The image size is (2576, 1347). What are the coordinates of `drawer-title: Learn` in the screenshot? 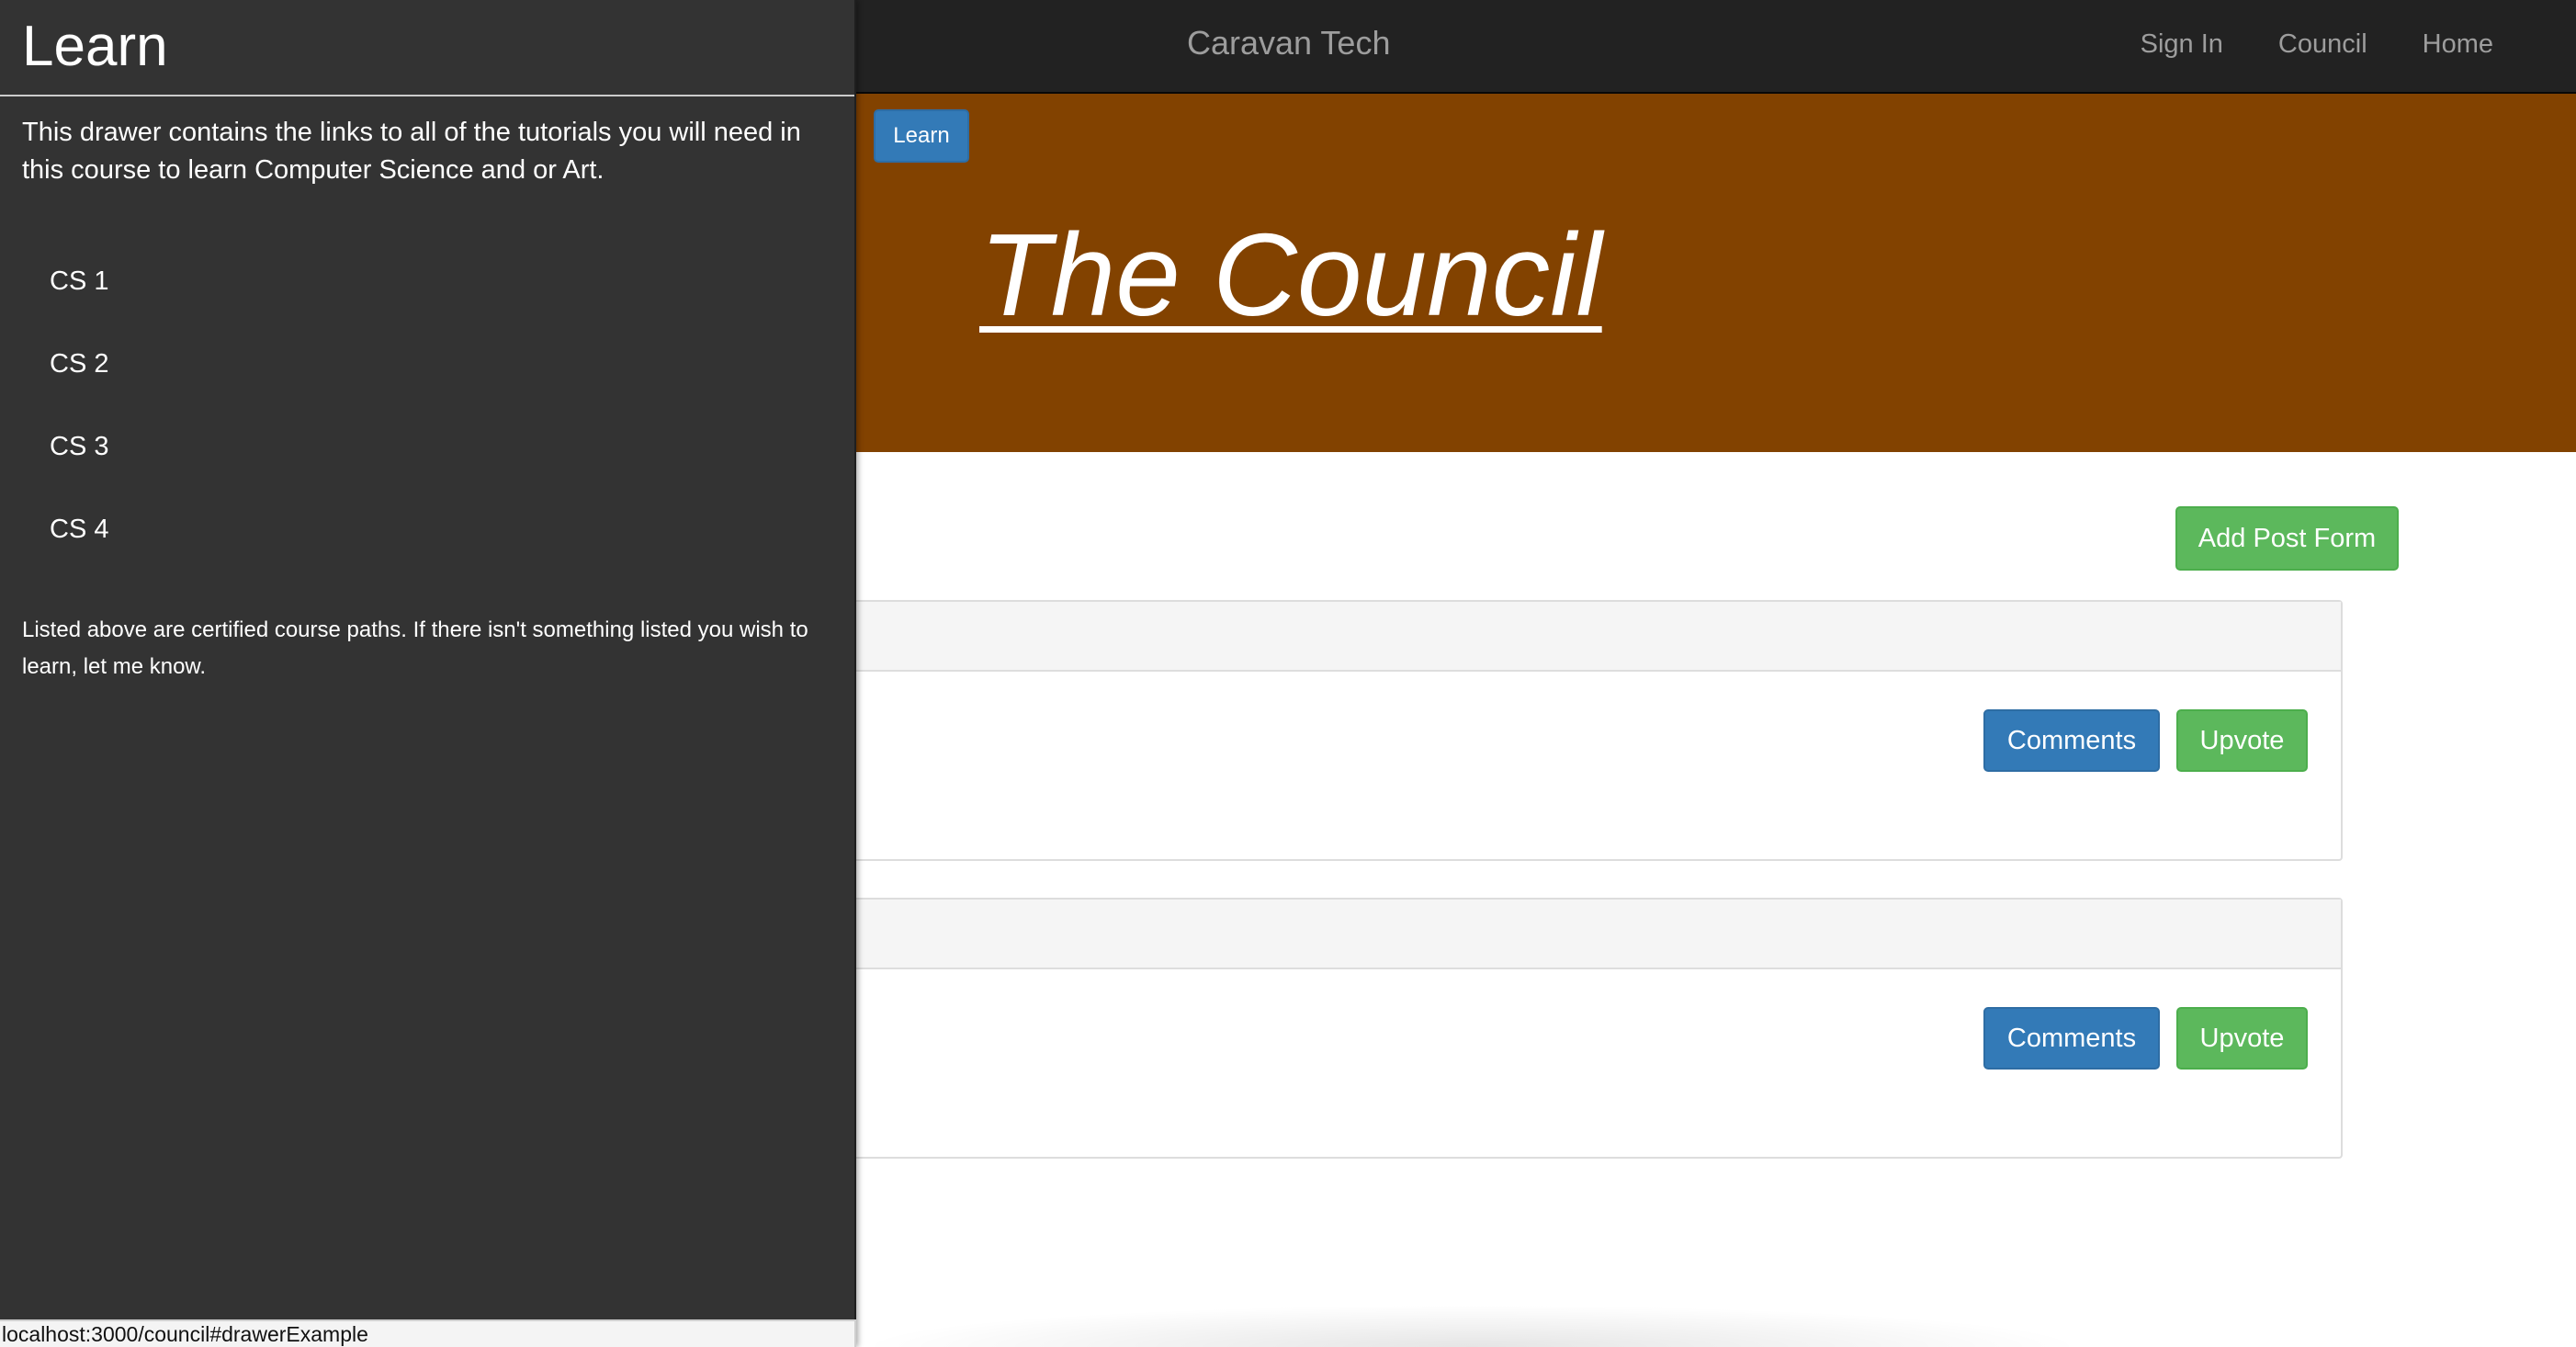 It's located at (95, 46).